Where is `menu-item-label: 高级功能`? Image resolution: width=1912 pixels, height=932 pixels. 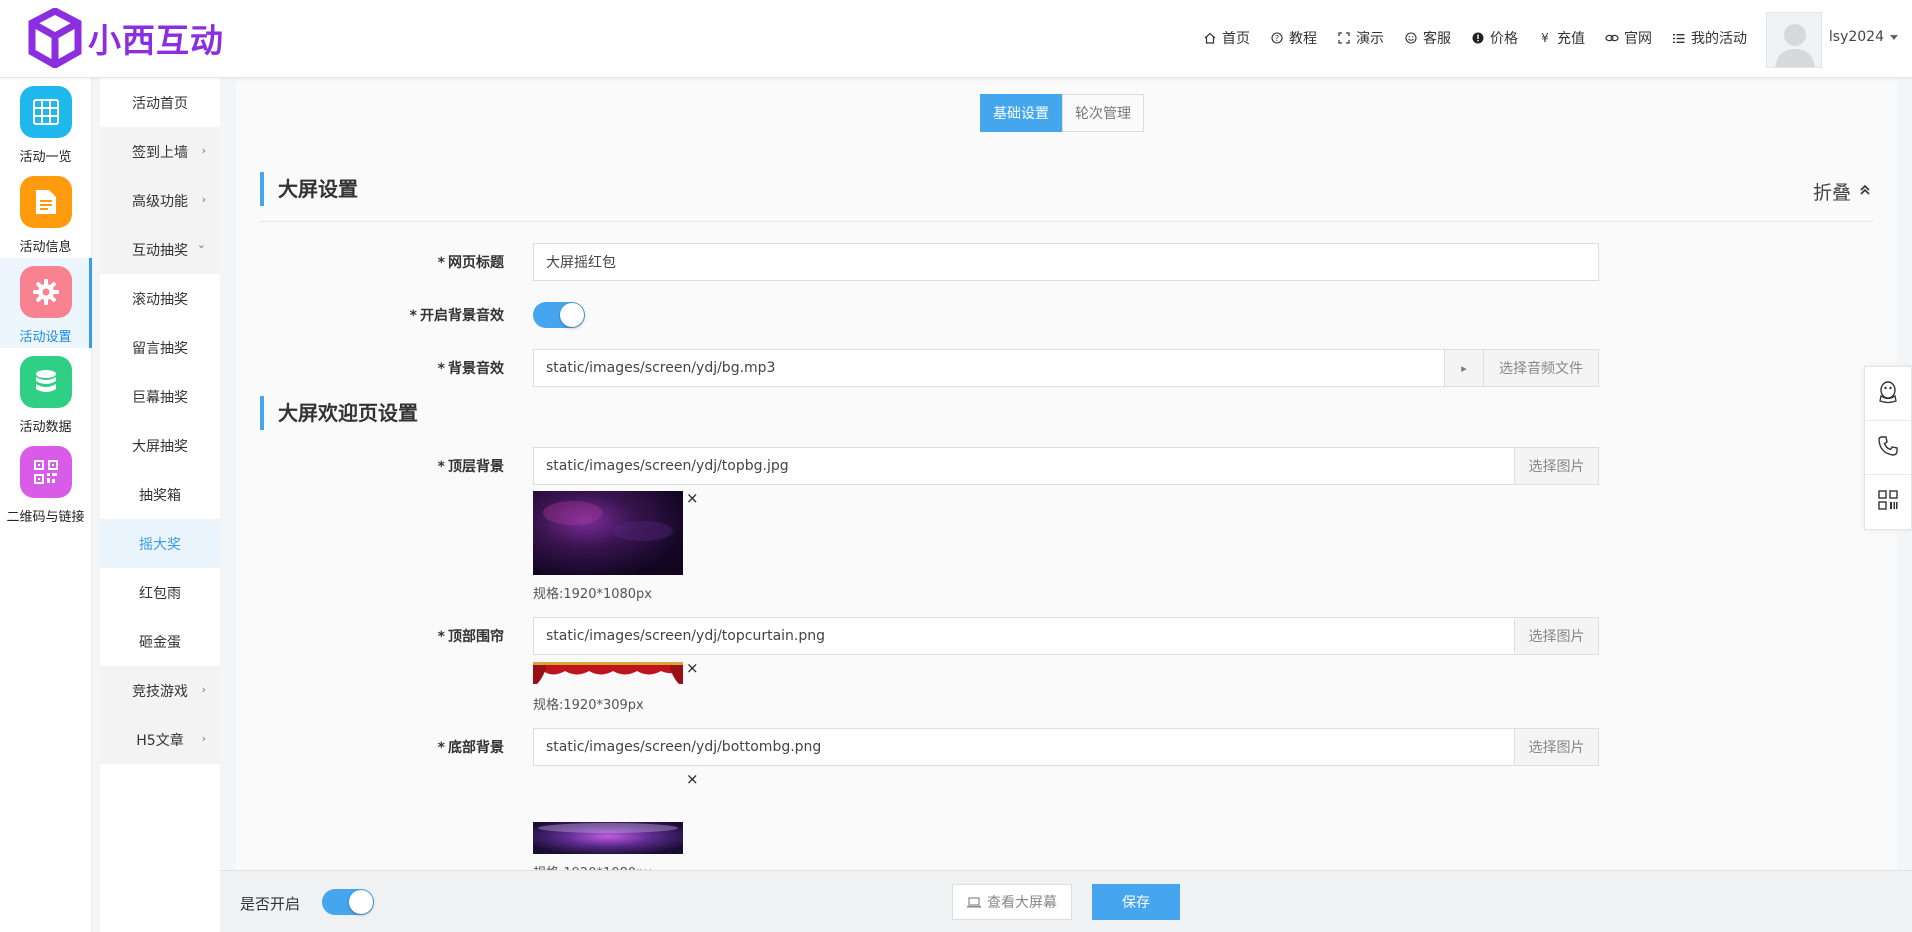 menu-item-label: 高级功能 is located at coordinates (160, 201).